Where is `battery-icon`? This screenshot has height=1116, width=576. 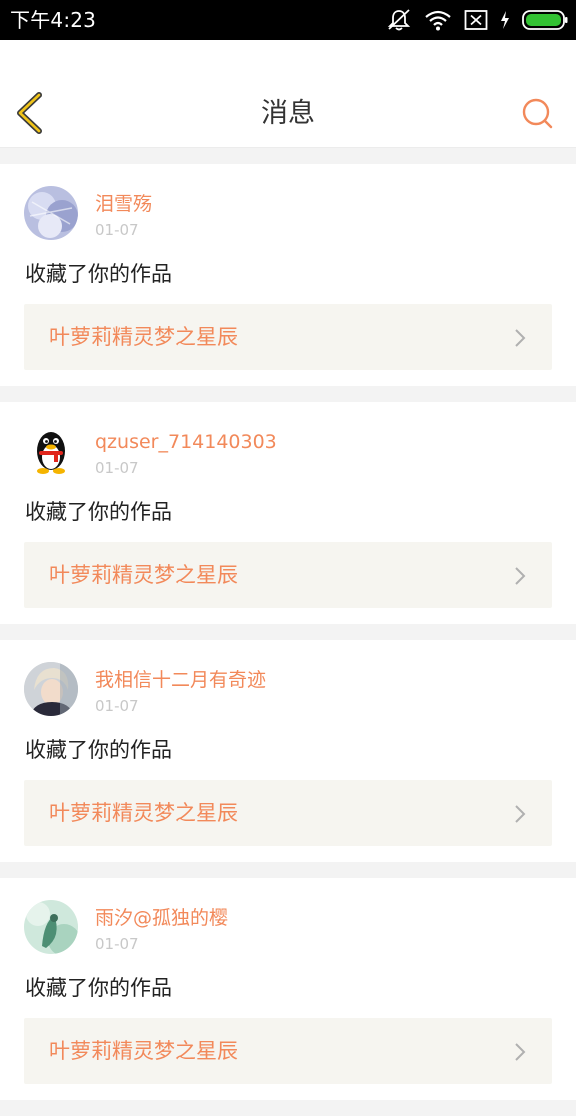
battery-icon is located at coordinates (545, 20).